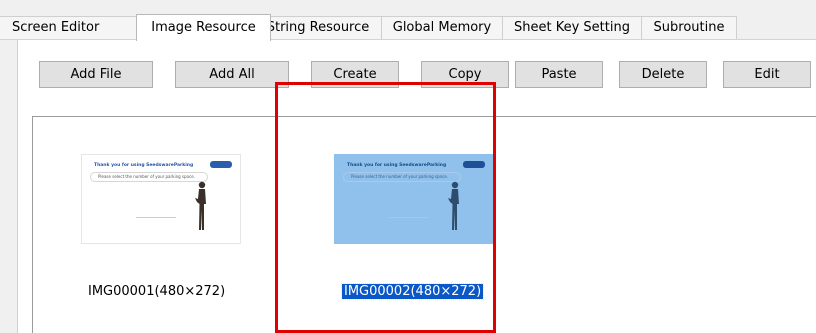  What do you see at coordinates (689, 27) in the screenshot?
I see `tab-subroutine: Subroutine` at bounding box center [689, 27].